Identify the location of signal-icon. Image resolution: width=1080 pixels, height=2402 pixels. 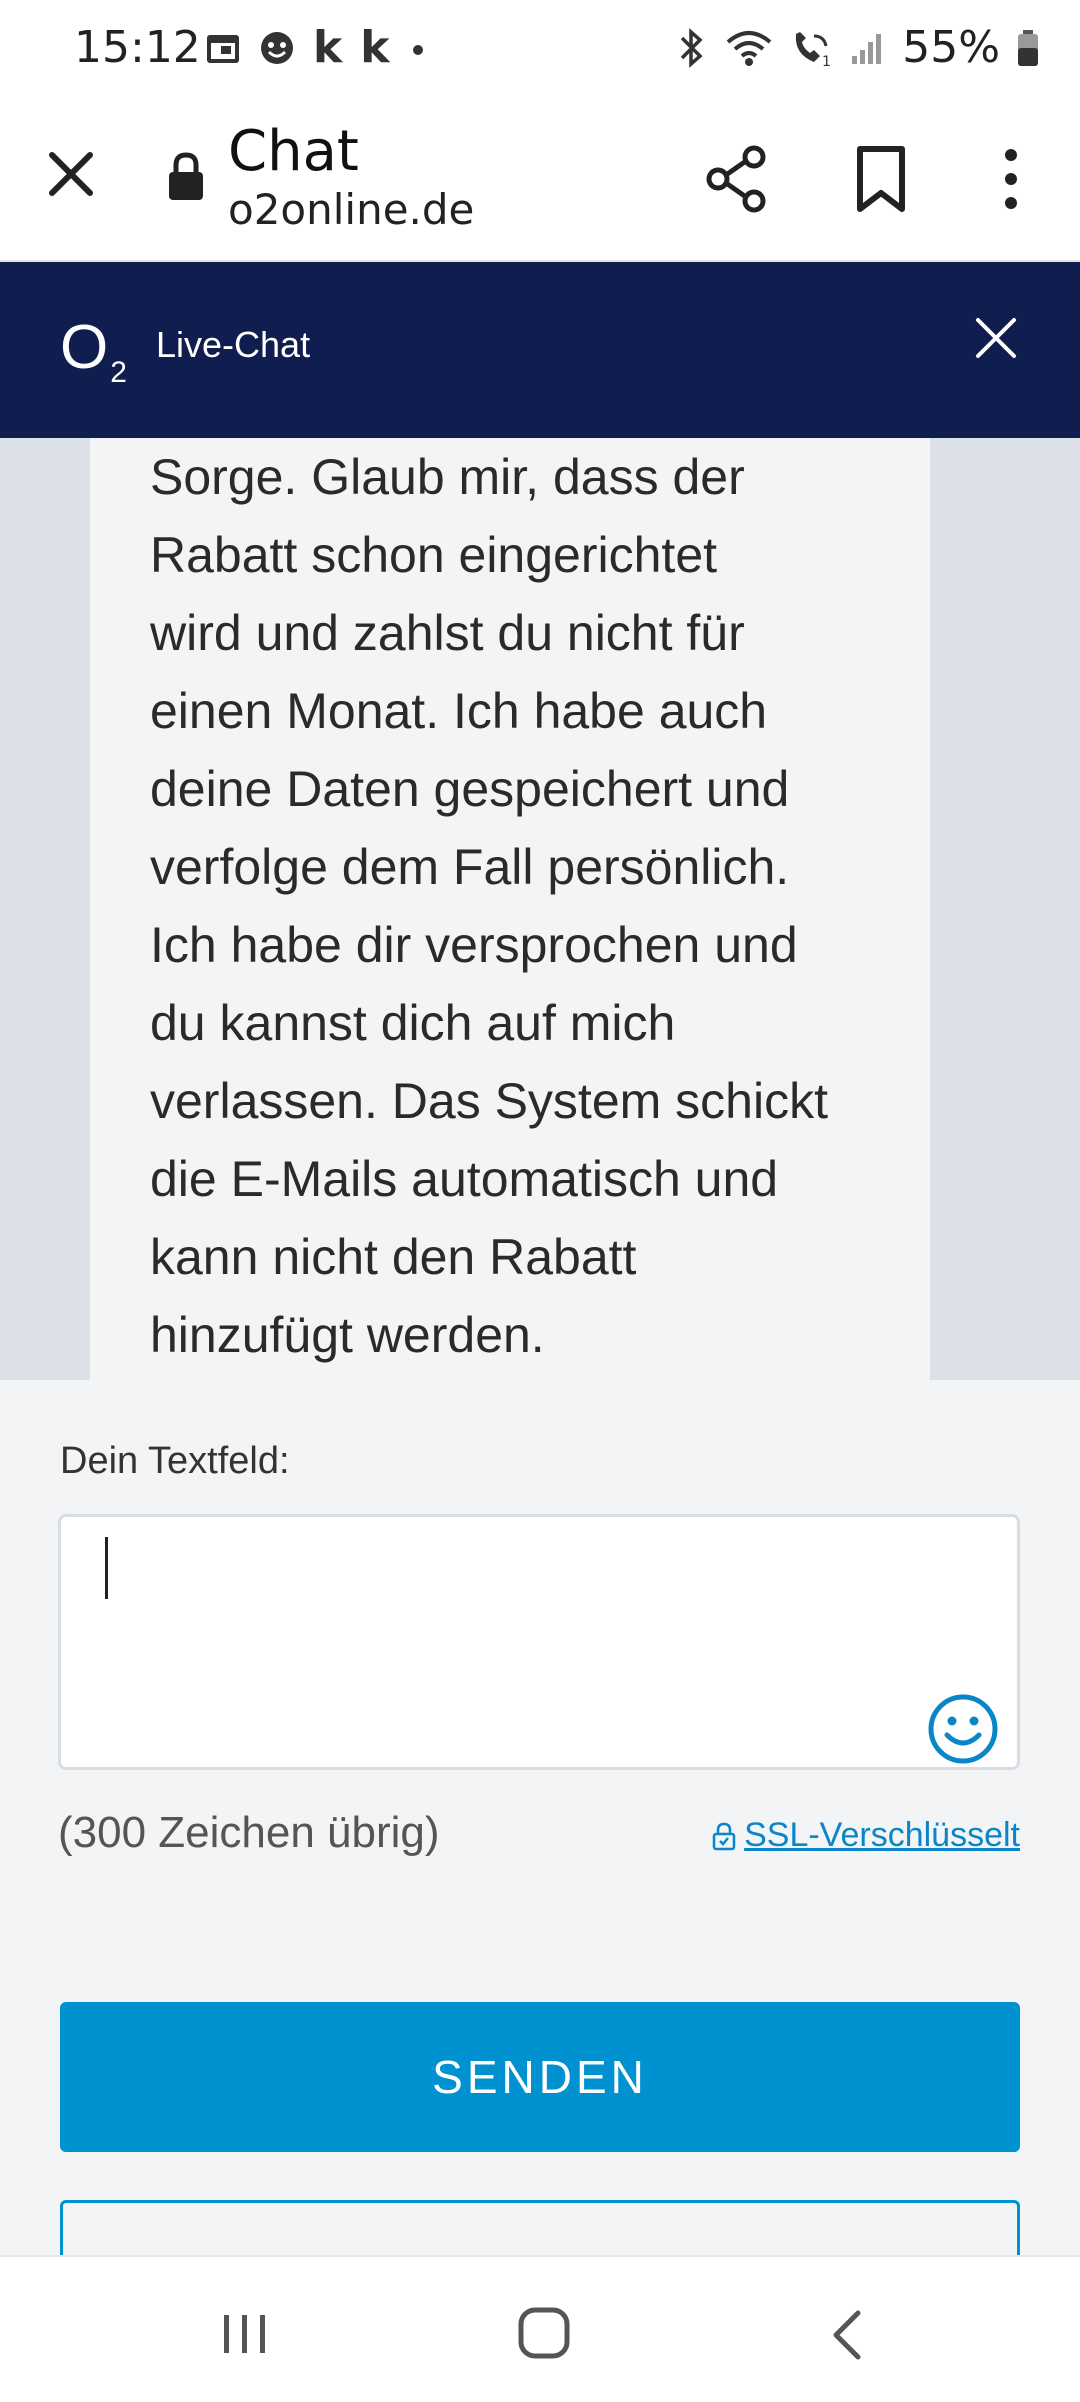
(867, 48).